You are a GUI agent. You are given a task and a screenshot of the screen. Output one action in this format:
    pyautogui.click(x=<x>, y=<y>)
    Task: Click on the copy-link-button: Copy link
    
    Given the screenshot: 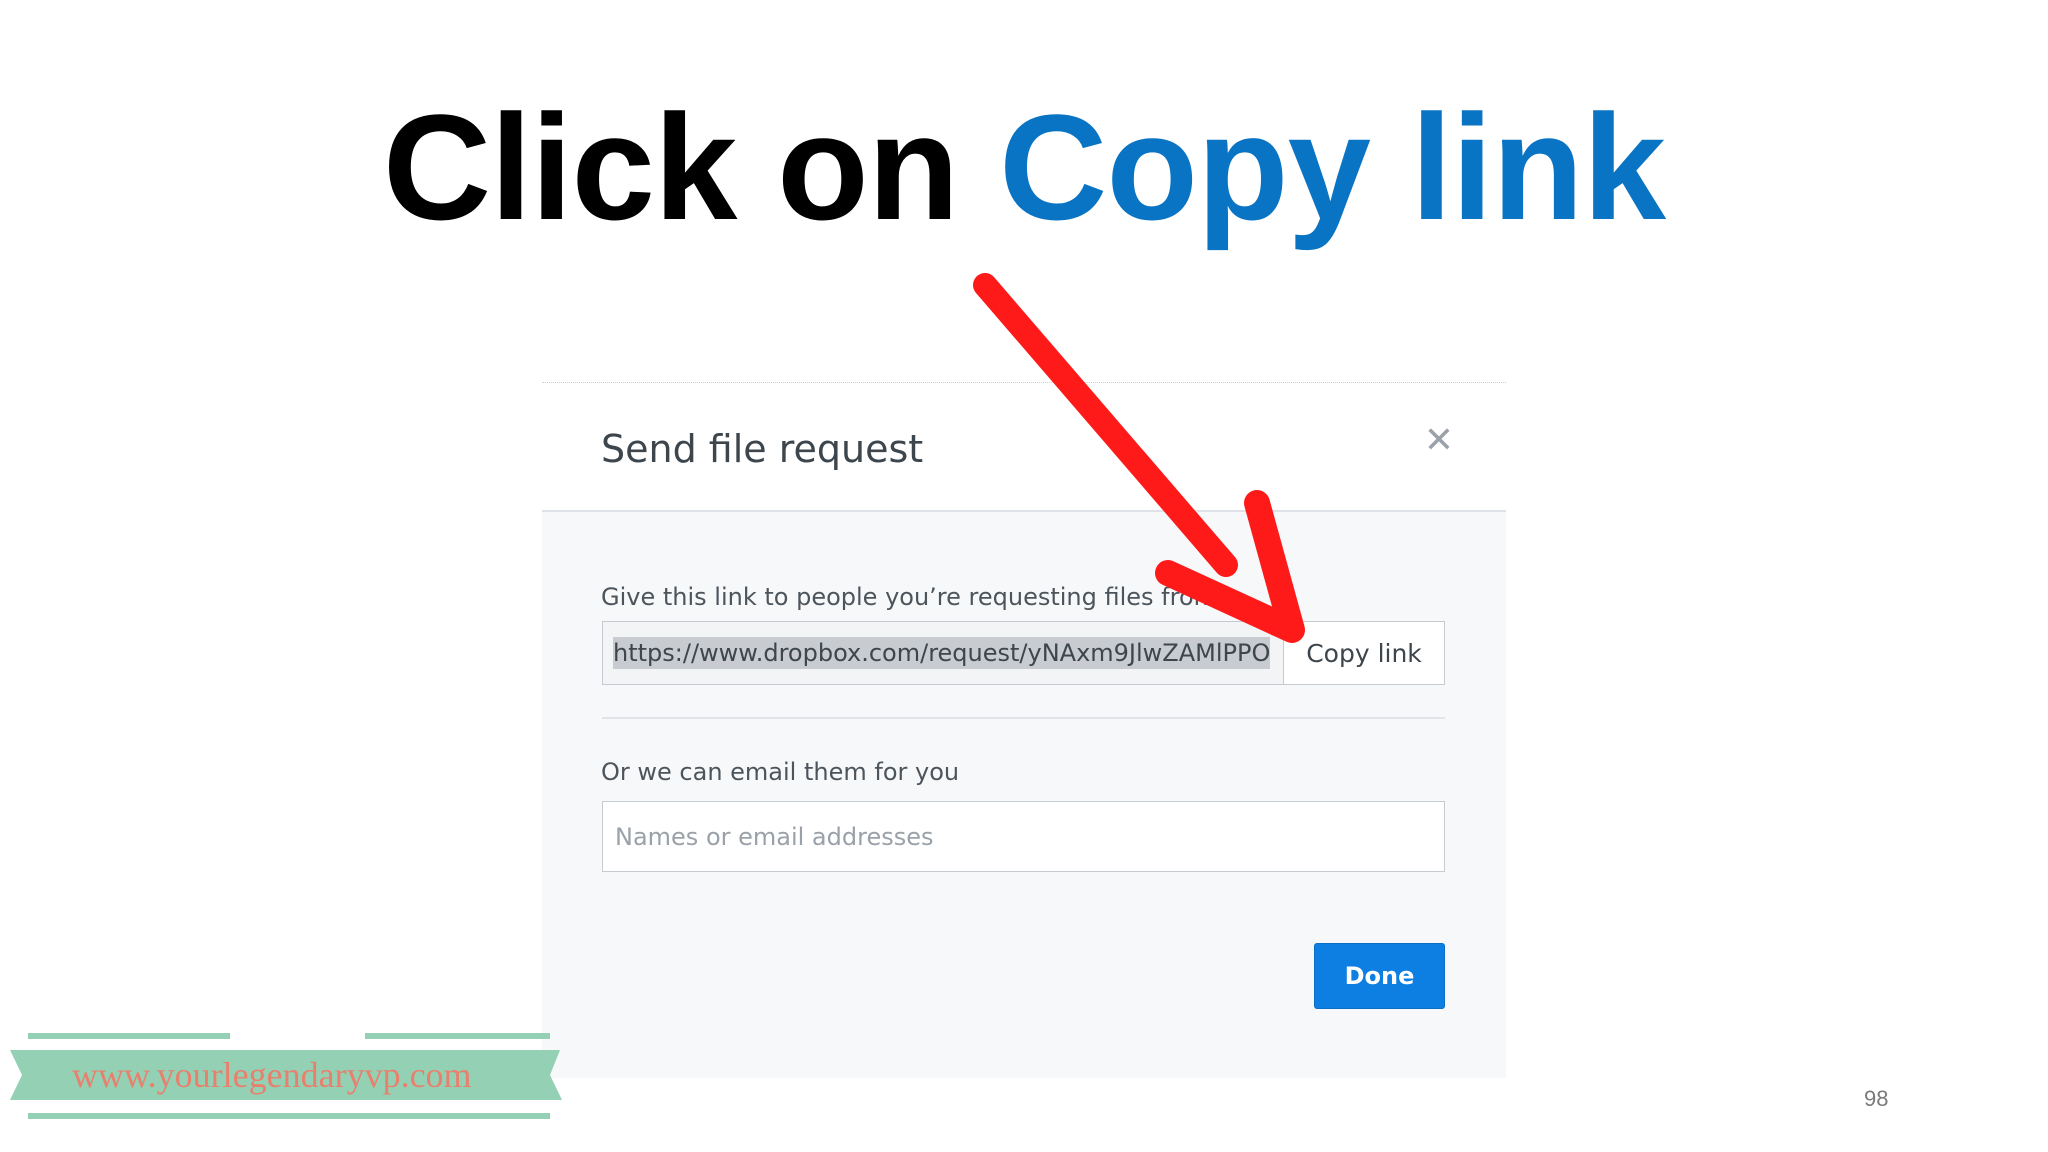 What is the action you would take?
    pyautogui.click(x=1364, y=653)
    